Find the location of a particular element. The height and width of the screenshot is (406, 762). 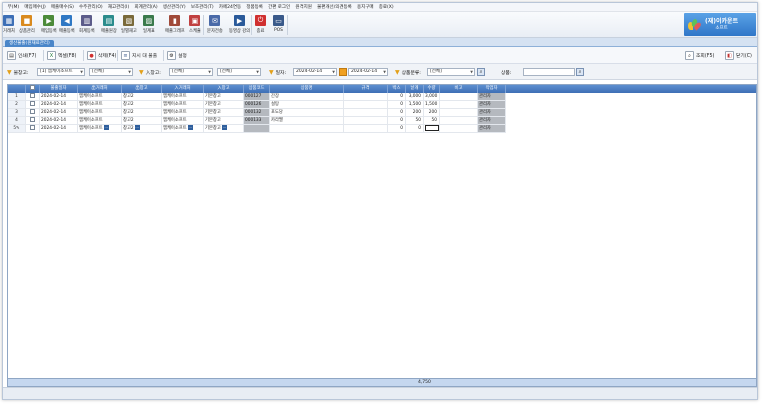

toolbar-button: ▧ 일별재고 is located at coordinates (129, 25).